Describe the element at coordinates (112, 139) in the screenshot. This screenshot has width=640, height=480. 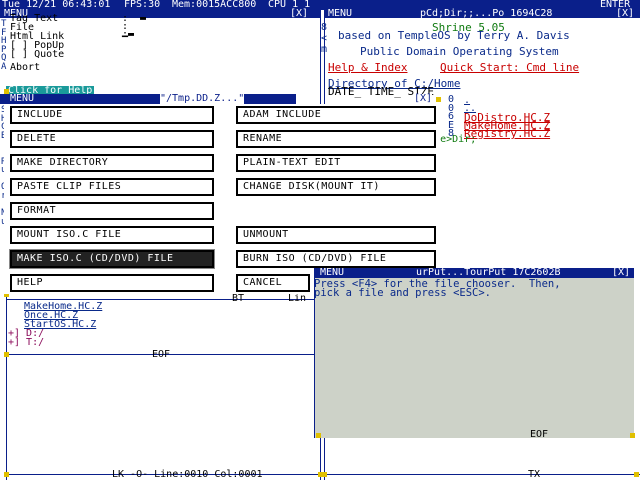
I see `delete-button: DELETE` at that location.